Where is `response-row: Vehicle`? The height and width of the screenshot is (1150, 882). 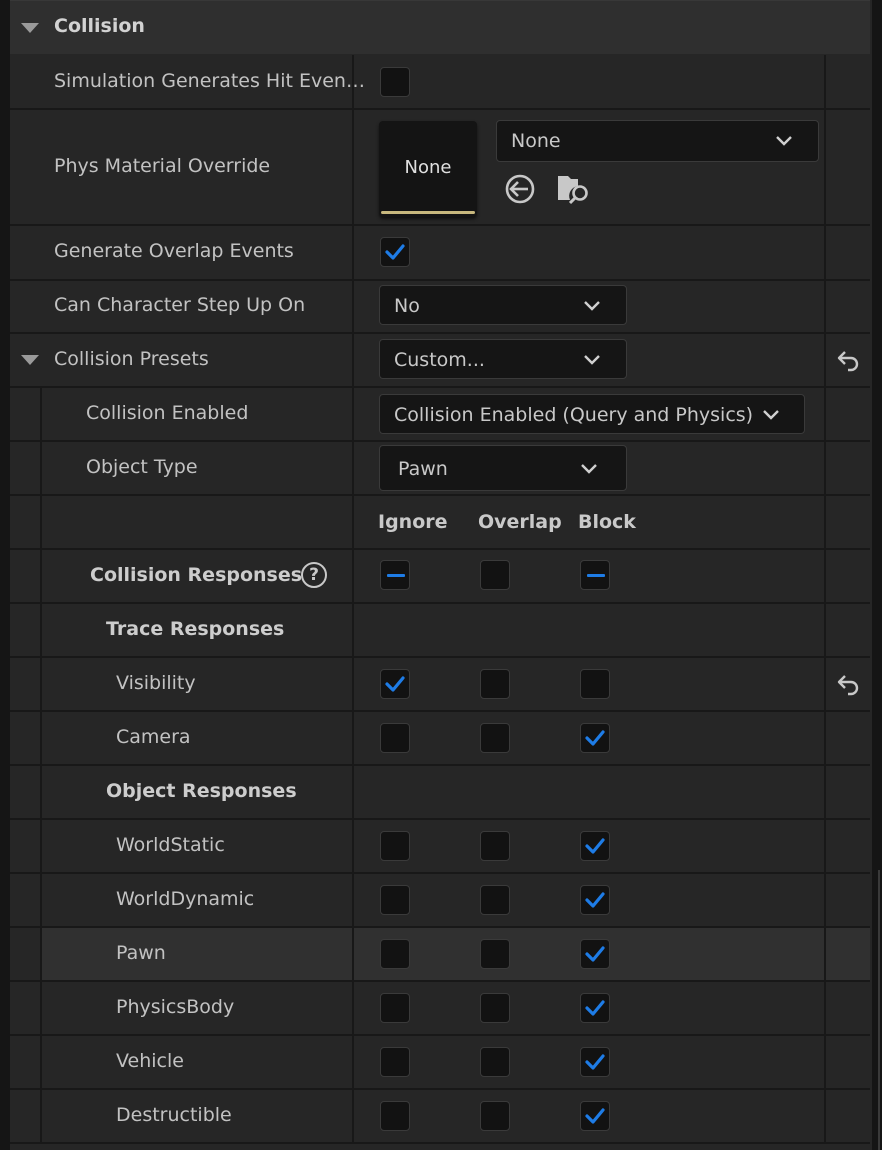 response-row: Vehicle is located at coordinates (440, 1063).